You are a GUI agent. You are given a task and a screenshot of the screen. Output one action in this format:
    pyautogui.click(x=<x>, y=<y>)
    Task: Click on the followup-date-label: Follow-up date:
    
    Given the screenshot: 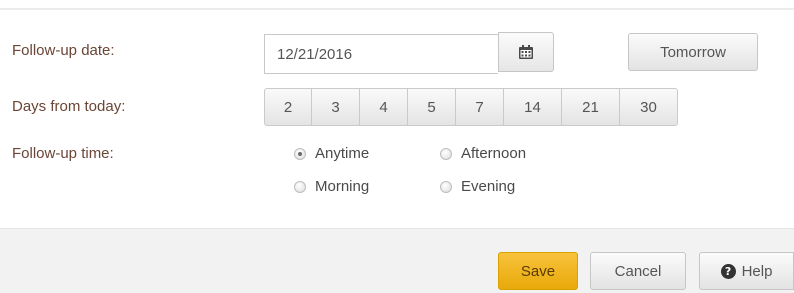 What is the action you would take?
    pyautogui.click(x=63, y=50)
    